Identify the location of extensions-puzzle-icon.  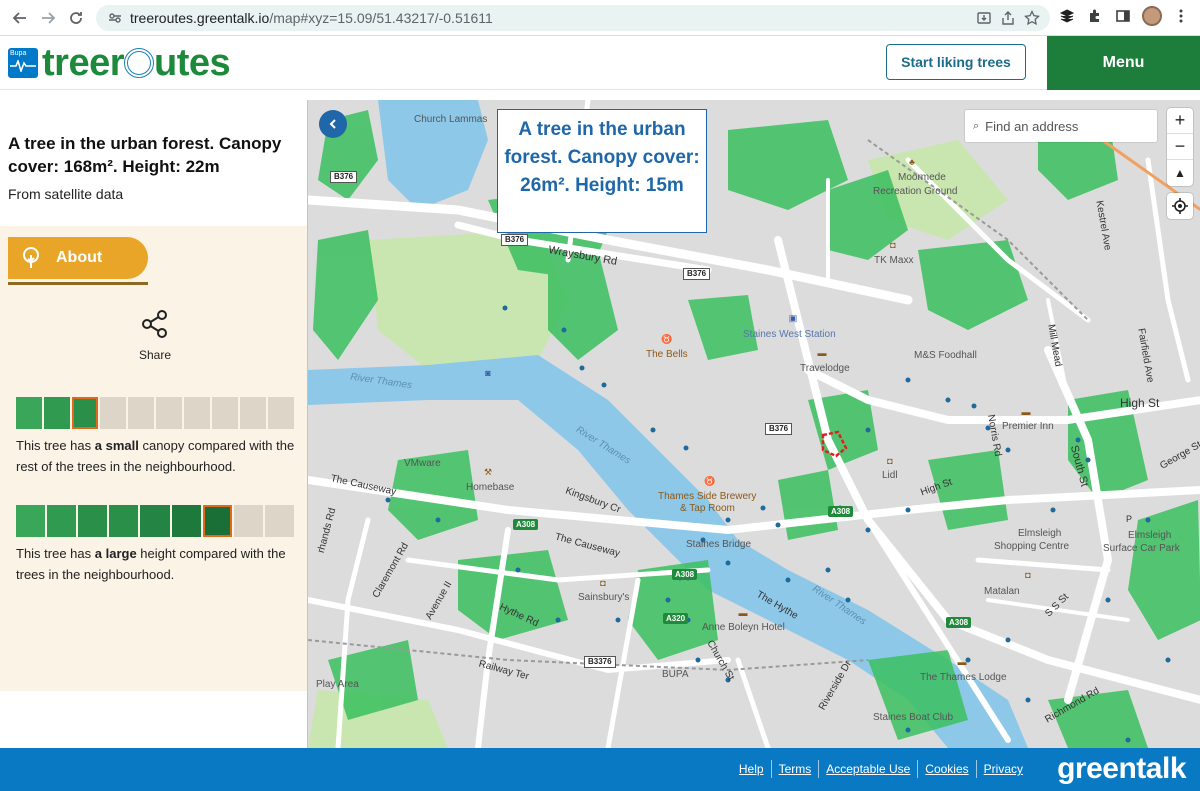
(1095, 16).